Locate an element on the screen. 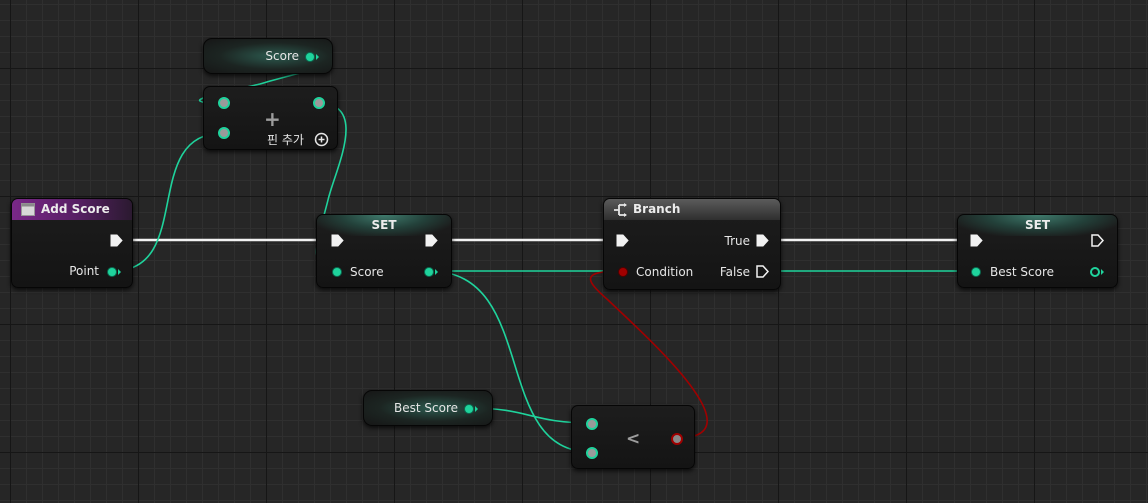 This screenshot has width=1148, height=503. add-operator-label: + is located at coordinates (272, 119).